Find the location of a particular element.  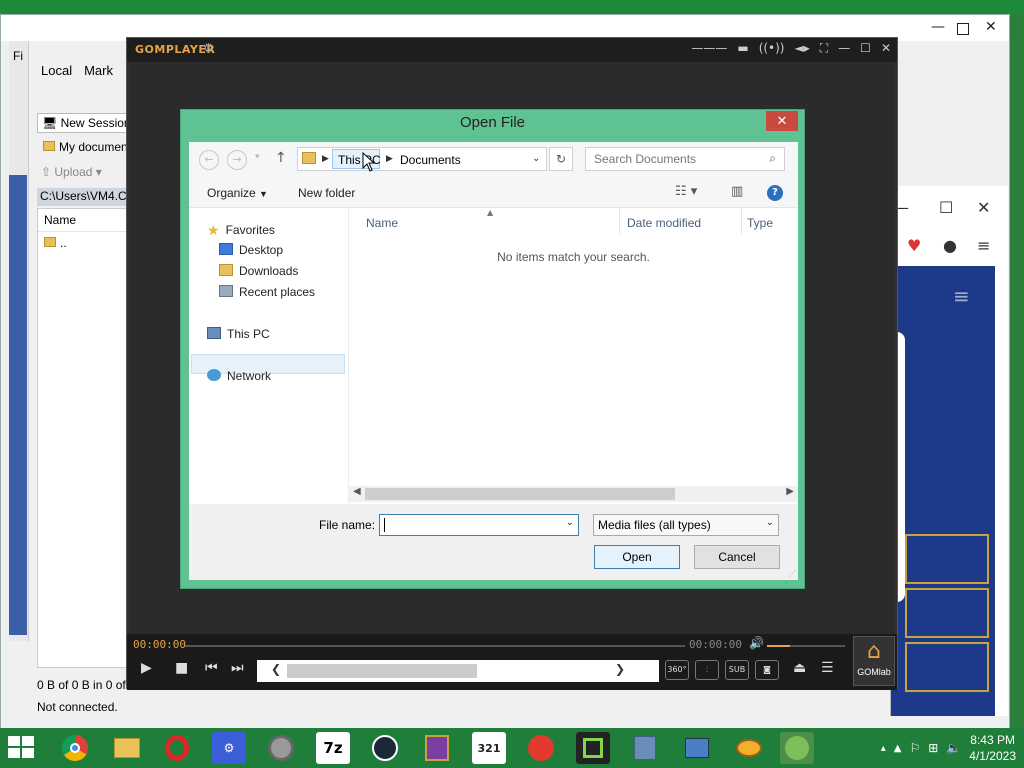

nav-item-this-pc: This PC is located at coordinates (238, 334).